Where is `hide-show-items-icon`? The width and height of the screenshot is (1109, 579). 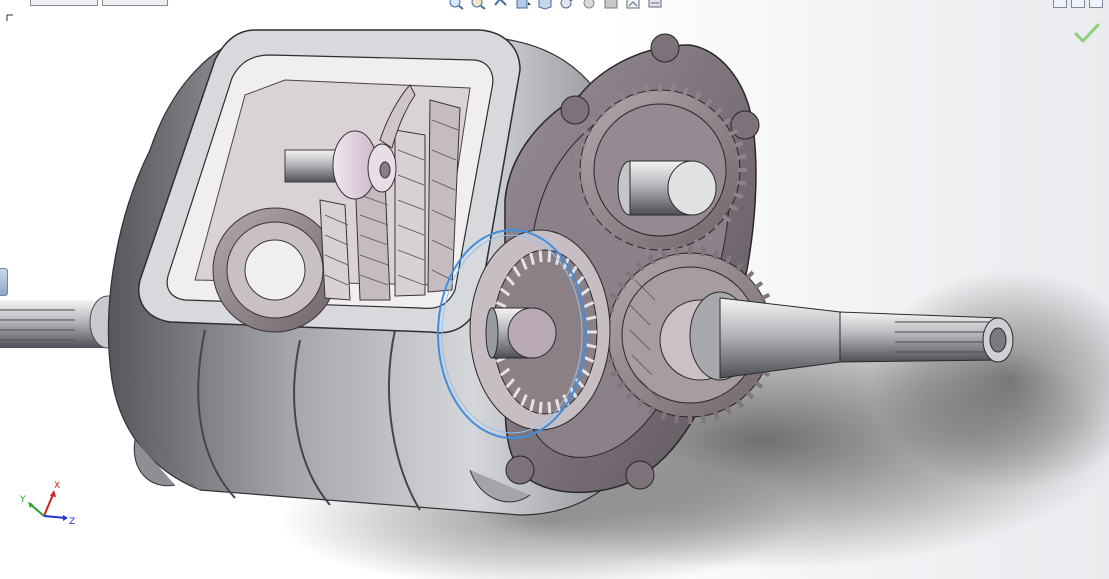
hide-show-items-icon is located at coordinates (589, 5).